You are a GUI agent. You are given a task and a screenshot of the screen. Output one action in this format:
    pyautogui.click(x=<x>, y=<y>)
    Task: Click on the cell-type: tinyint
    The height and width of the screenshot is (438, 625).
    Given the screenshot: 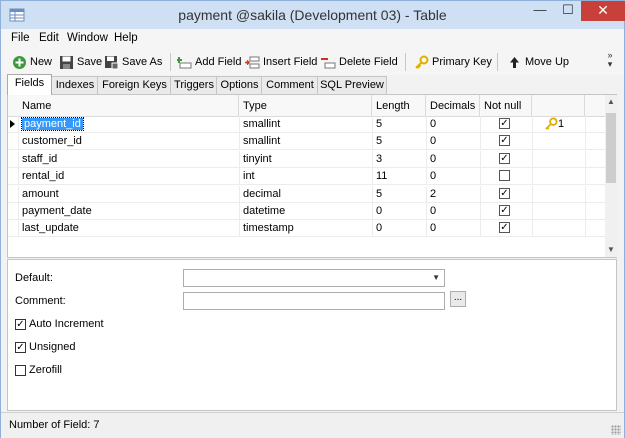 What is the action you would take?
    pyautogui.click(x=305, y=159)
    